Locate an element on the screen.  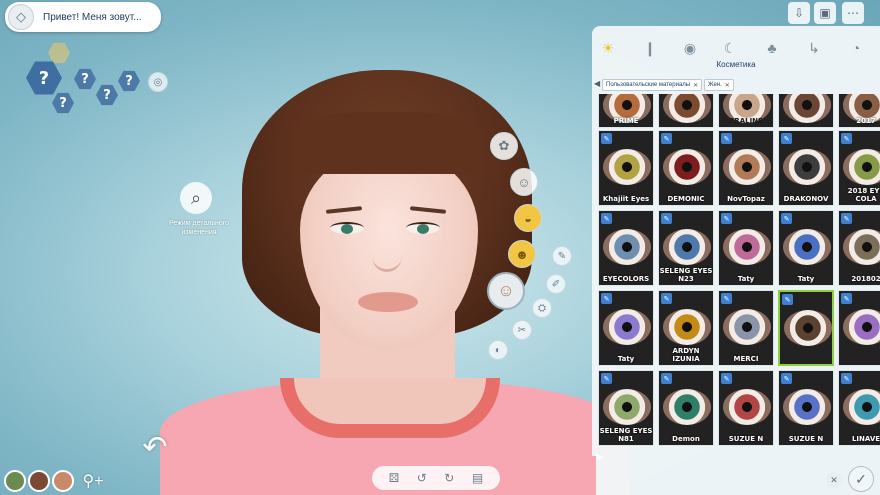
catalog-tile: ✎ Demon is located at coordinates (686, 408).